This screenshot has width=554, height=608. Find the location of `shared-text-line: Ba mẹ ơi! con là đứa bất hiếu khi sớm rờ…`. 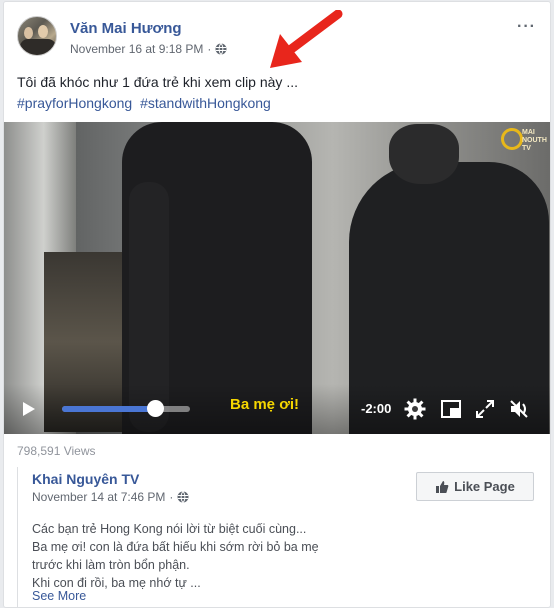

shared-text-line: Ba mẹ ơi! con là đứa bất hiếu khi sớm rờ… is located at coordinates (175, 547).